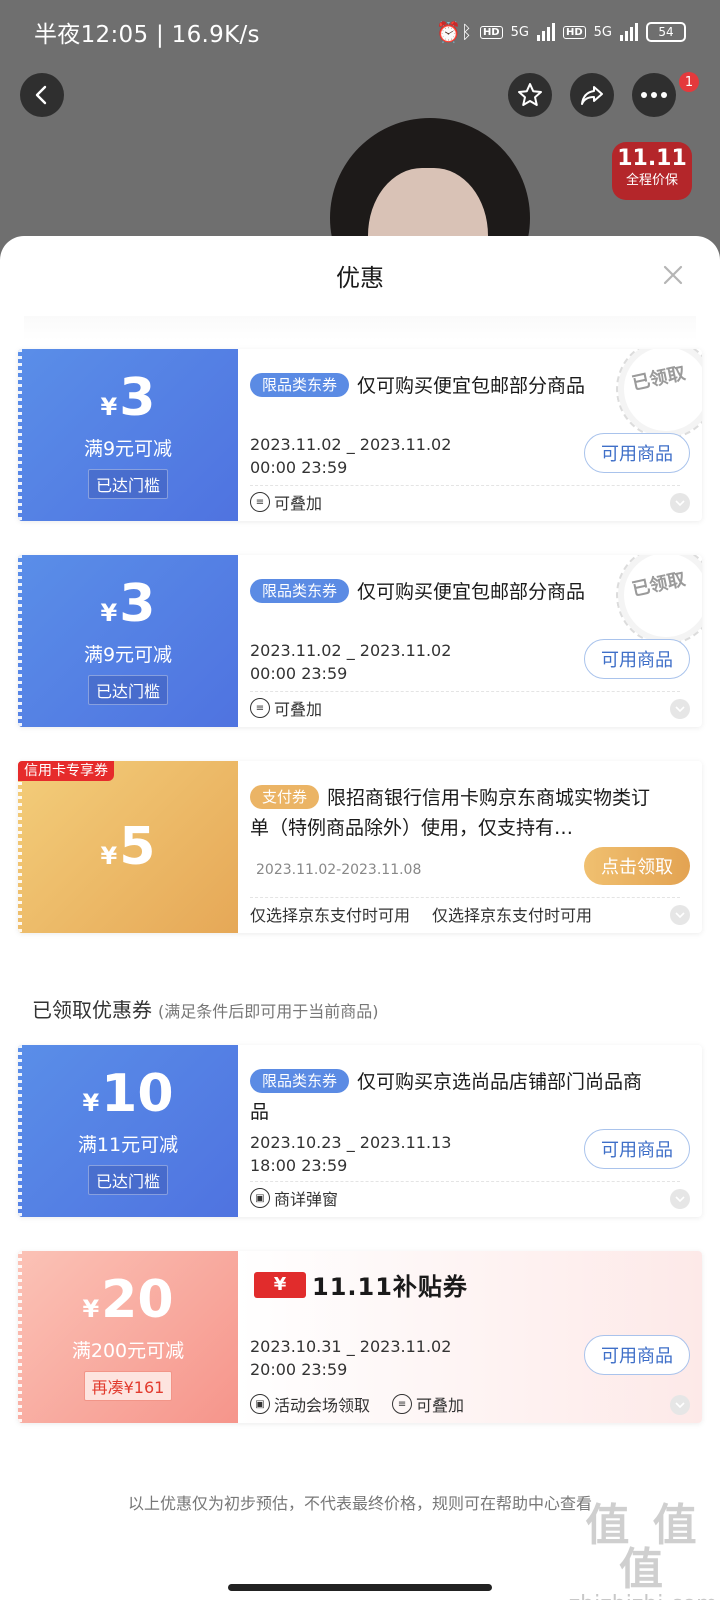 The image size is (720, 1600). I want to click on venue-icon: ▣, so click(260, 1404).